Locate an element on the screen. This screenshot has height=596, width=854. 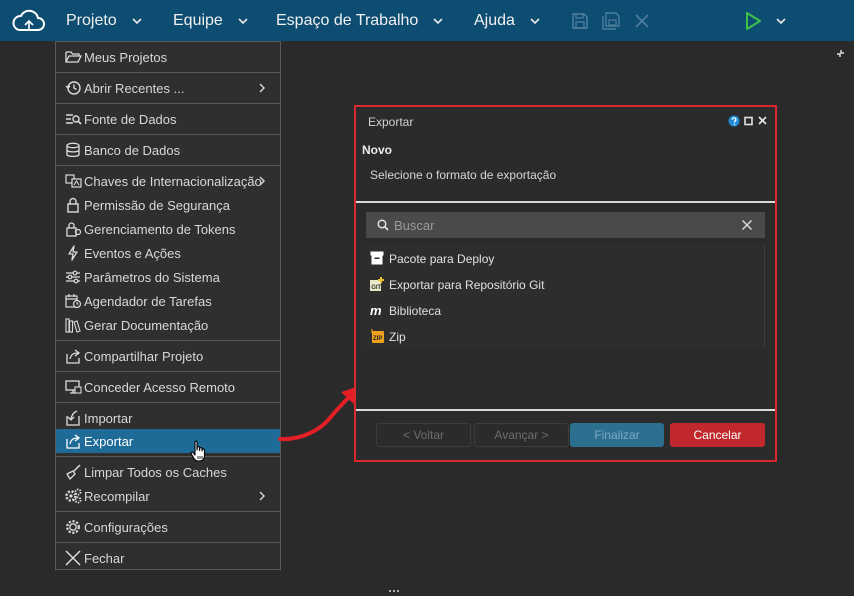
database-icon is located at coordinates (73, 150).